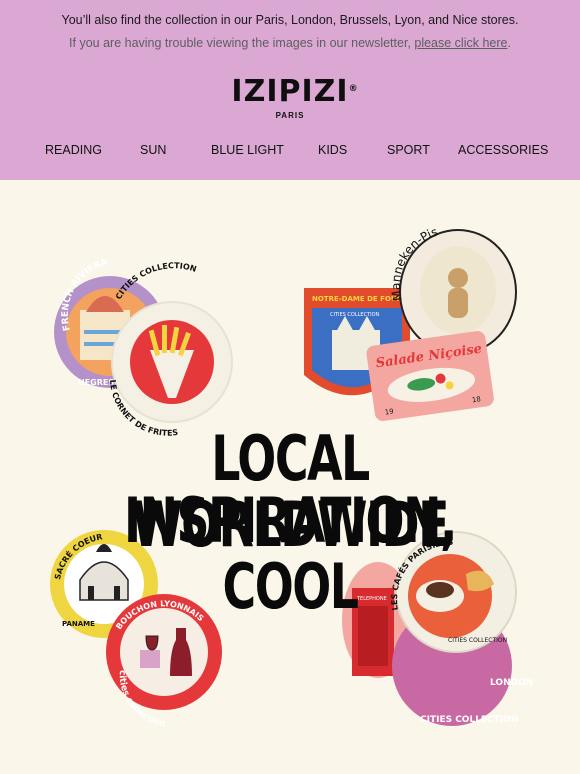  What do you see at coordinates (290, 555) in the screenshot?
I see `headline-line-2: WORLDWIDE COOL` at bounding box center [290, 555].